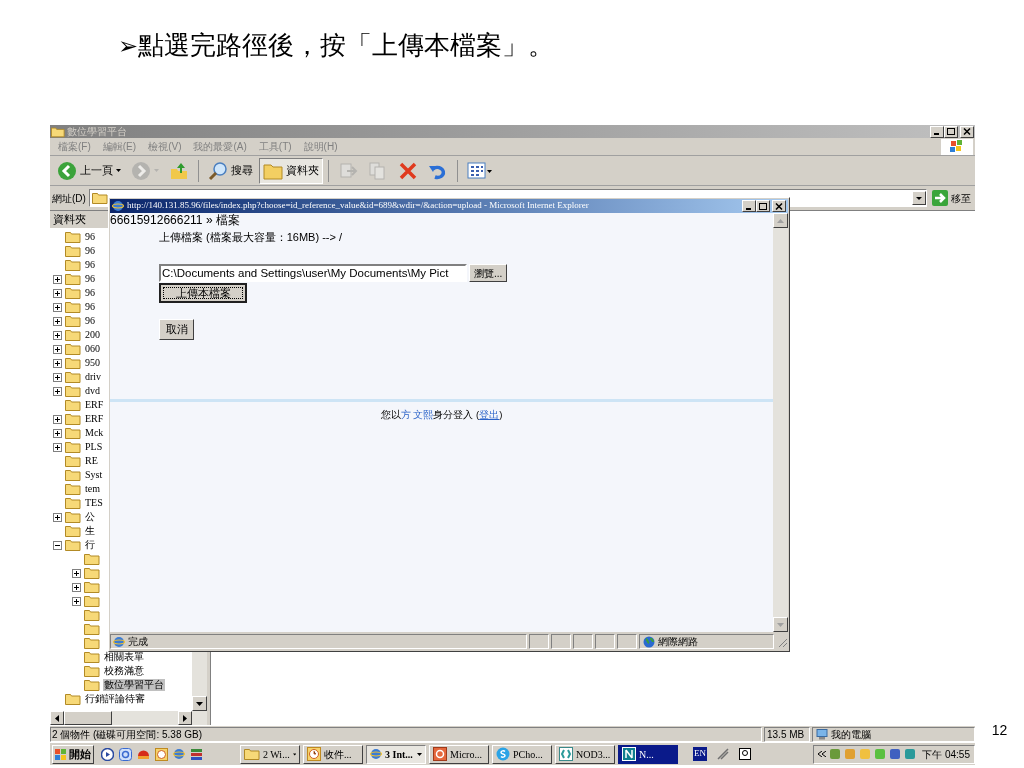 The image size is (1024, 768). I want to click on upload-label: 上傳檔案 (檔案最大容量：16MB) --> /, so click(251, 237).